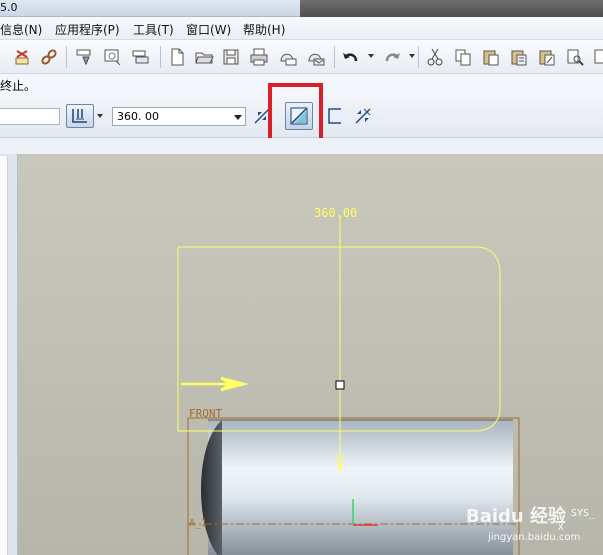 The height and width of the screenshot is (555, 603). Describe the element at coordinates (315, 57) in the screenshot. I see `send-icon` at that location.